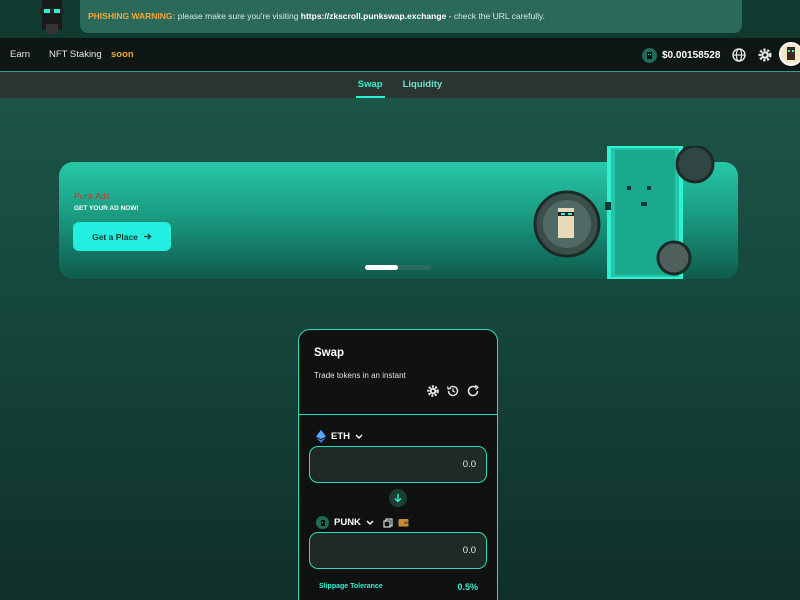 Image resolution: width=800 pixels, height=600 pixels. I want to click on punk-ad-artwork, so click(624, 212).